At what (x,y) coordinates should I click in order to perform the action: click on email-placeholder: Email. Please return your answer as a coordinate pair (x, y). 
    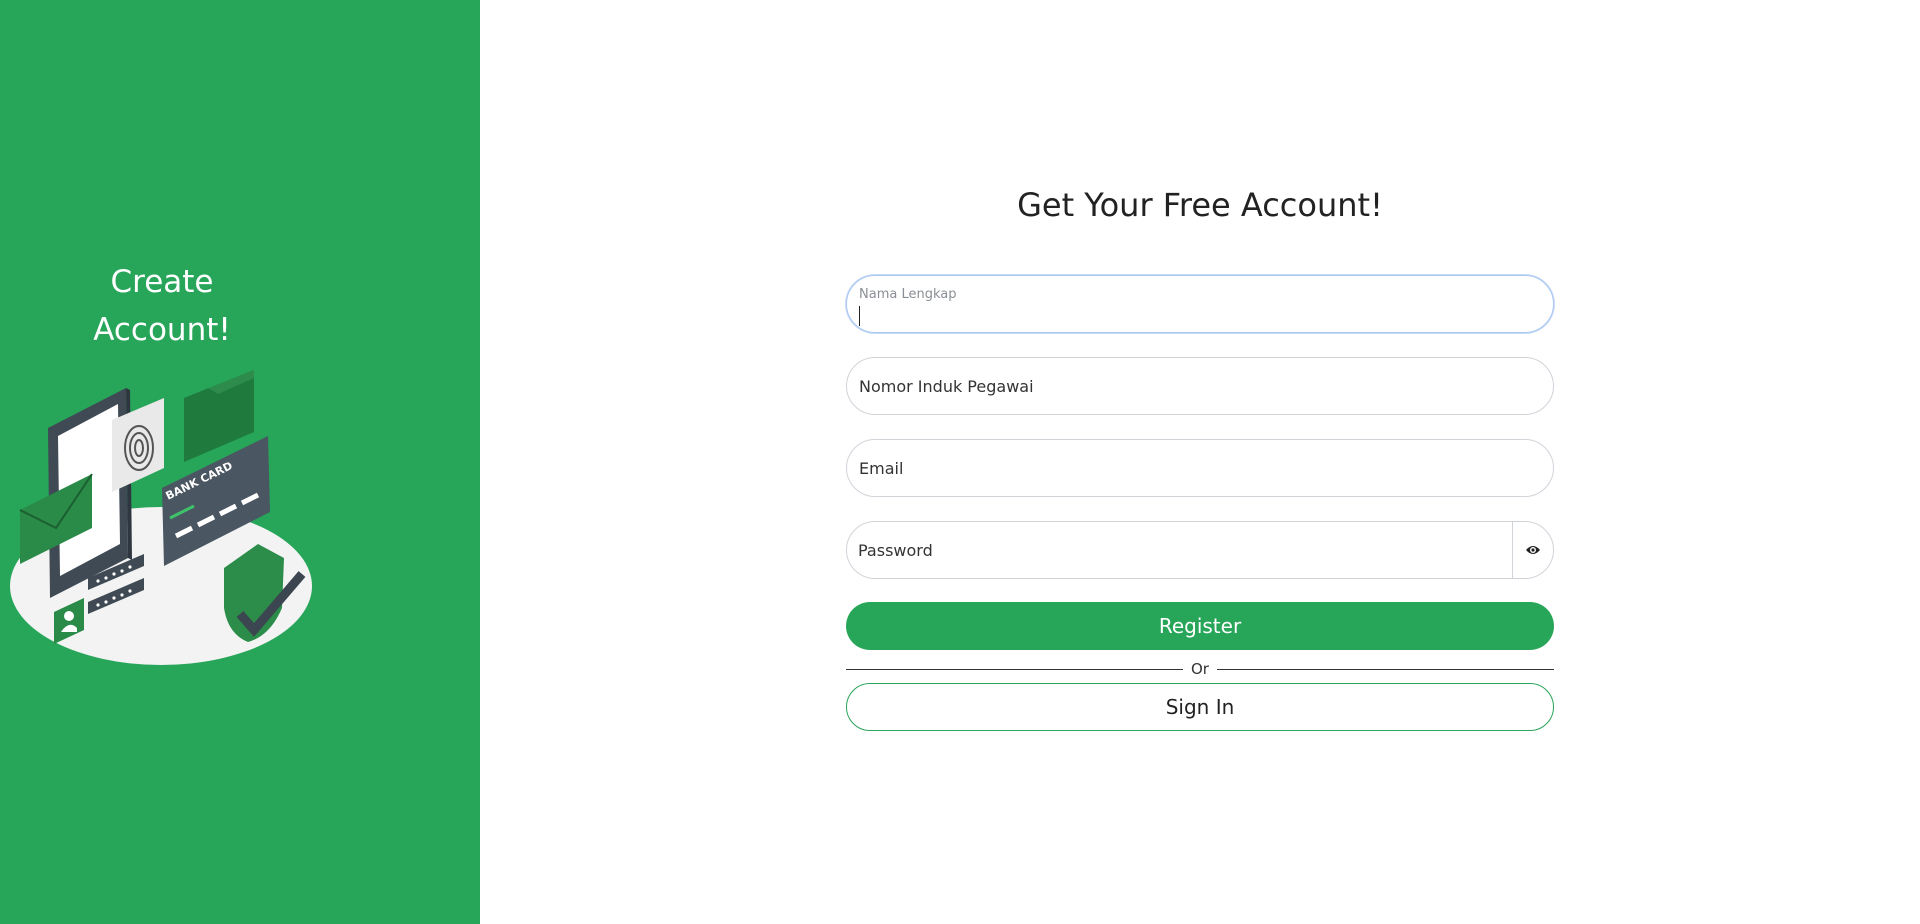
    Looking at the image, I should click on (881, 468).